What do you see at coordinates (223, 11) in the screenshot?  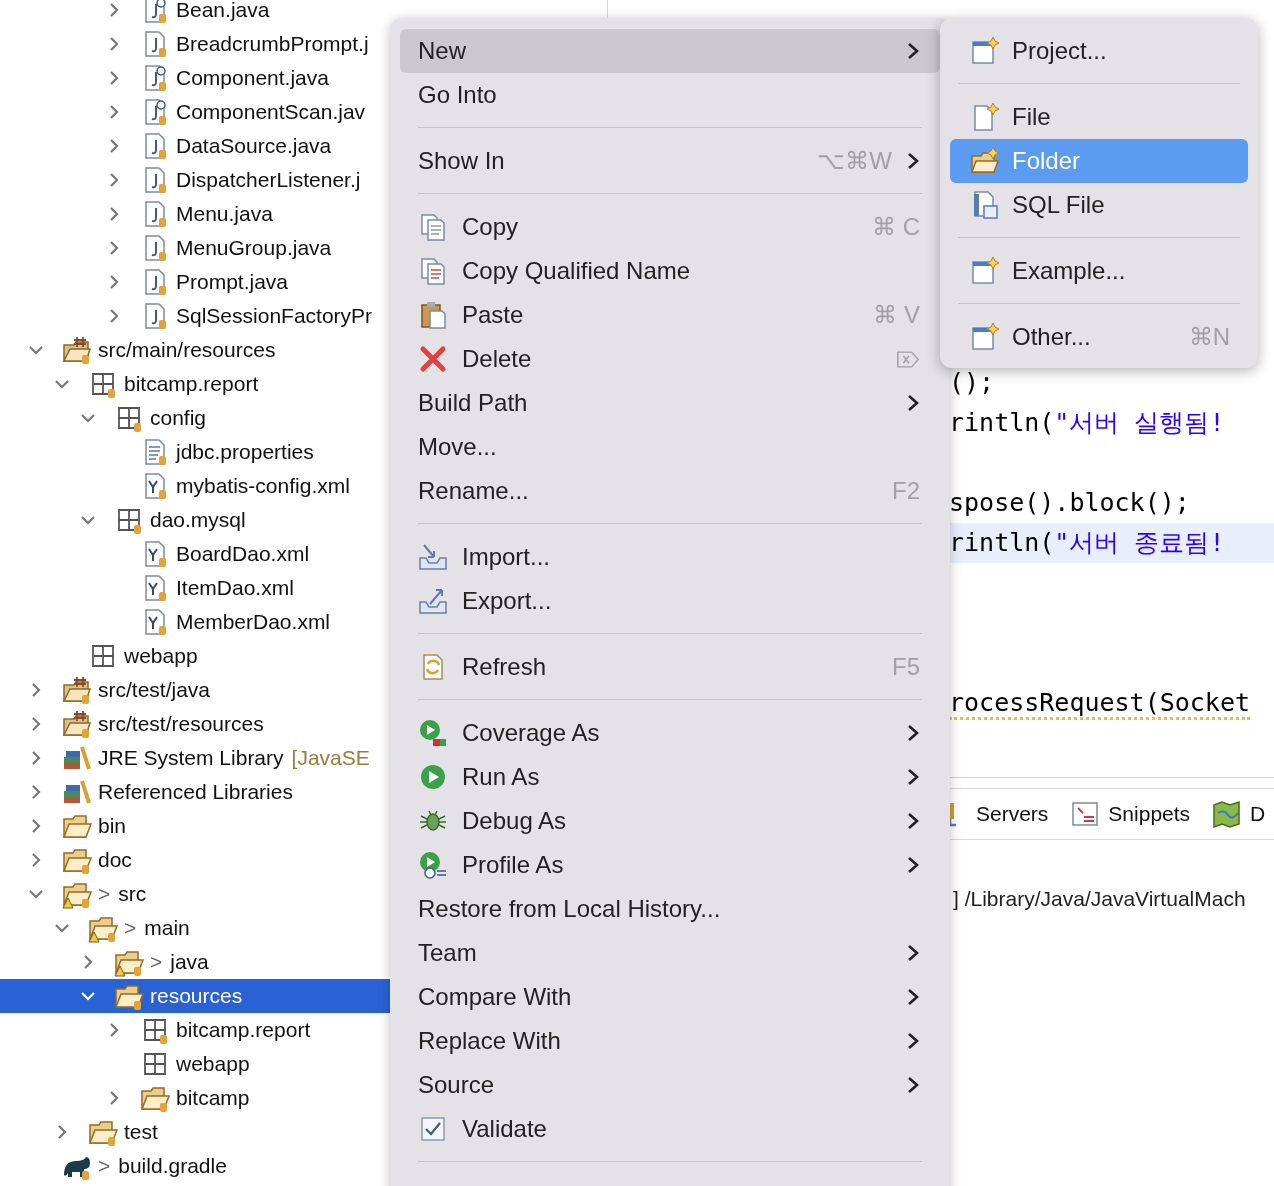 I see `tree-item-label: Bean.java` at bounding box center [223, 11].